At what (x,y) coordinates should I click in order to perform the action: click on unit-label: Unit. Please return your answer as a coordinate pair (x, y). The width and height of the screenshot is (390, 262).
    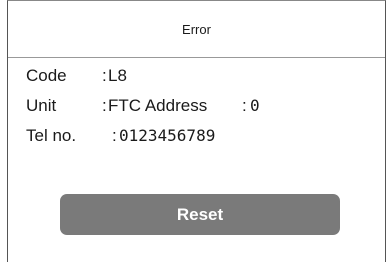
    Looking at the image, I should click on (41, 105).